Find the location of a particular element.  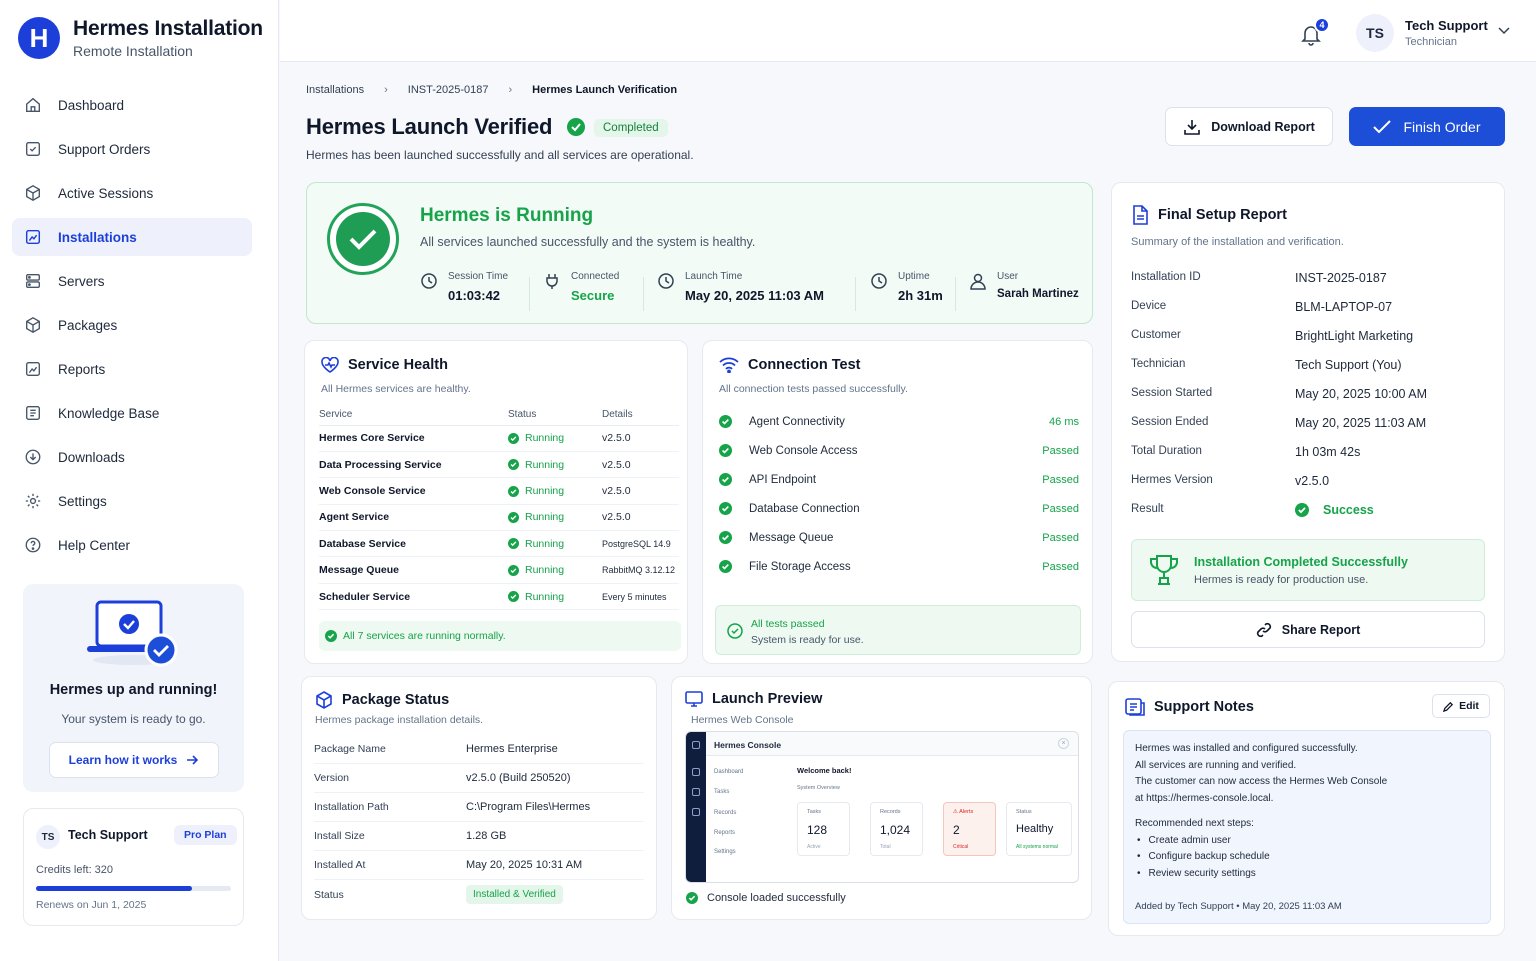

sidebar-item-help-center: Help Center is located at coordinates (132, 545).